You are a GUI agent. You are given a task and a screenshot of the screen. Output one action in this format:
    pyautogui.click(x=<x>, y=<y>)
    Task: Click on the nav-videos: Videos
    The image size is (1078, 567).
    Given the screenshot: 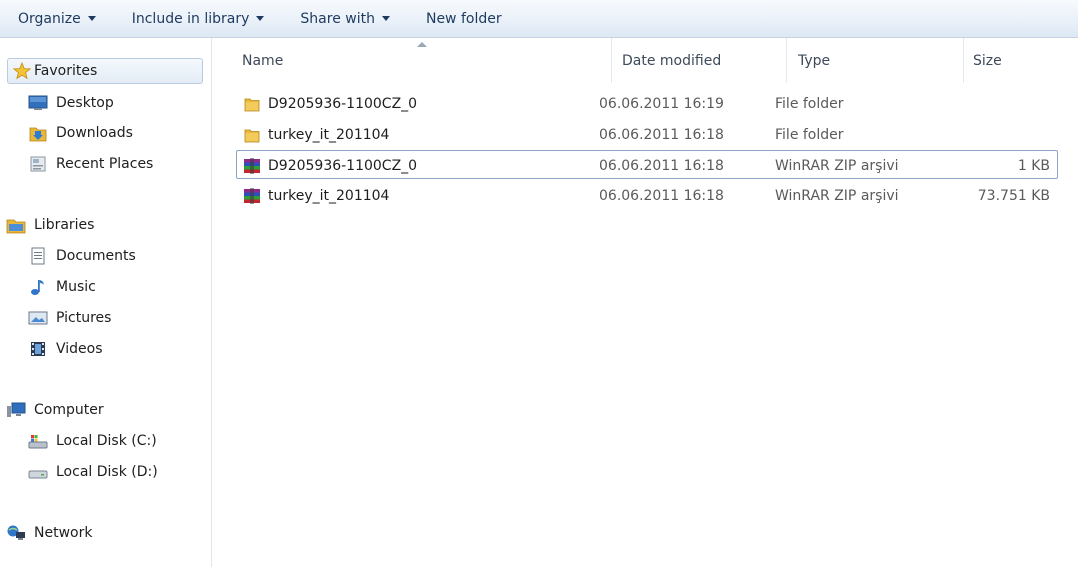 What is the action you would take?
    pyautogui.click(x=67, y=349)
    